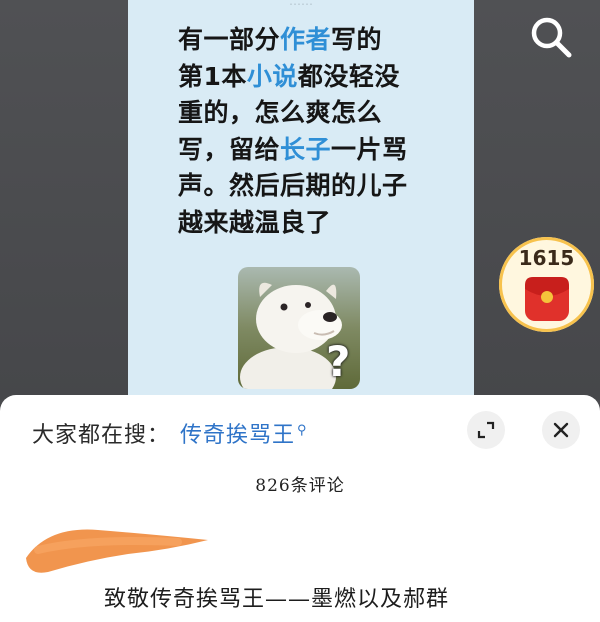  Describe the element at coordinates (338, 361) in the screenshot. I see `meme-question-mark: ?` at that location.